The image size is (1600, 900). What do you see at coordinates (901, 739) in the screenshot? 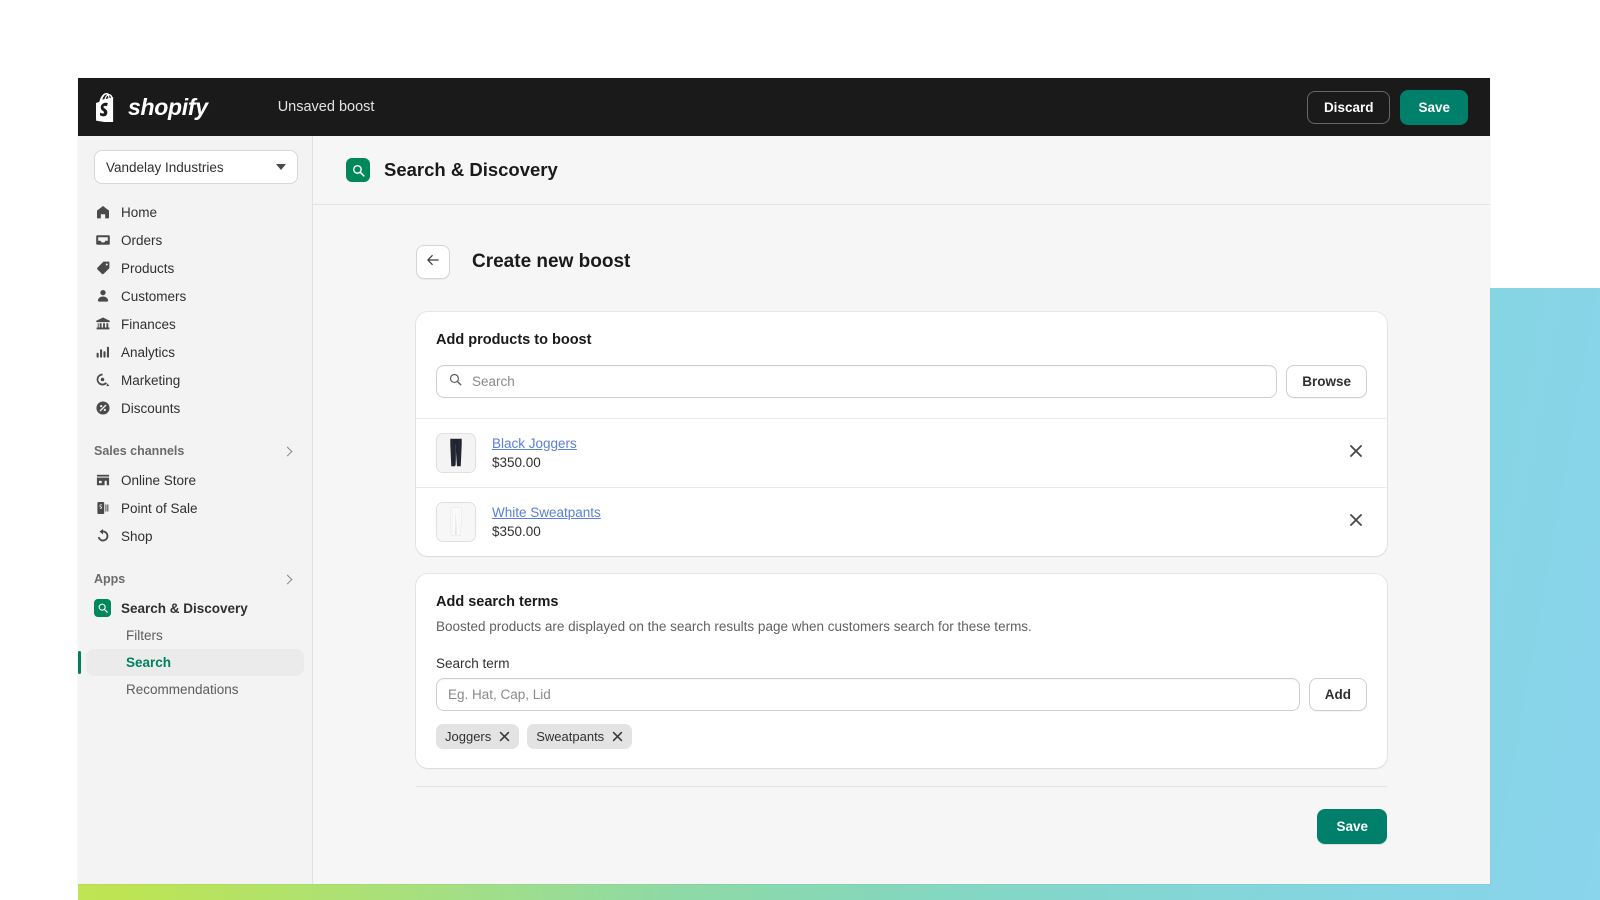
I see `search-term-tags: Joggers Sweatpants` at bounding box center [901, 739].